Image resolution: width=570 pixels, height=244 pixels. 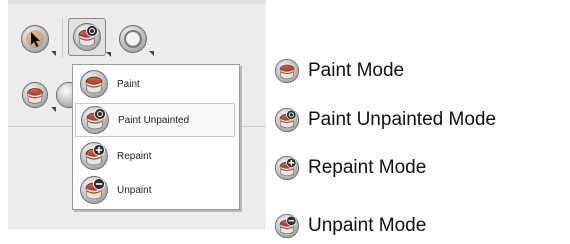 I want to click on legend-label: Paint Mode, so click(x=356, y=70).